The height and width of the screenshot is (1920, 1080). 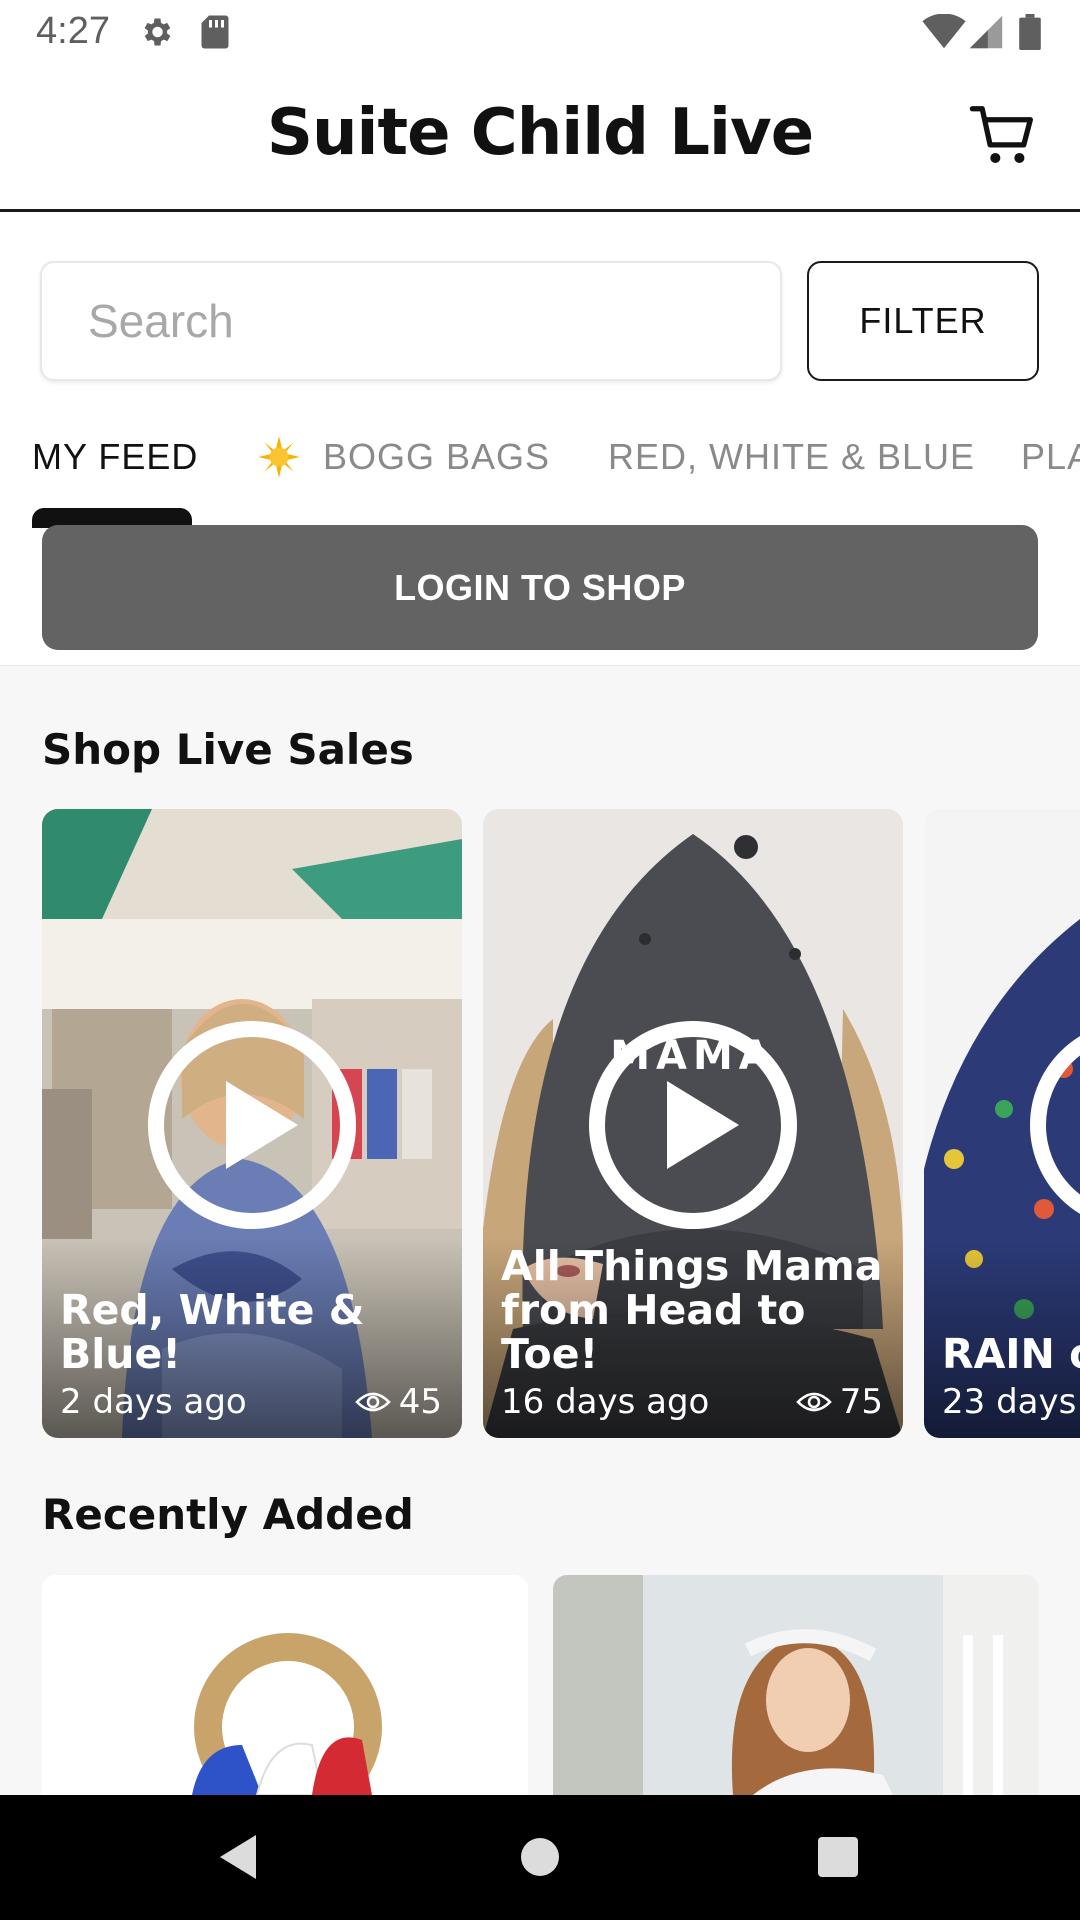 What do you see at coordinates (228, 1514) in the screenshot?
I see `section-title-recently-added: Recently Added` at bounding box center [228, 1514].